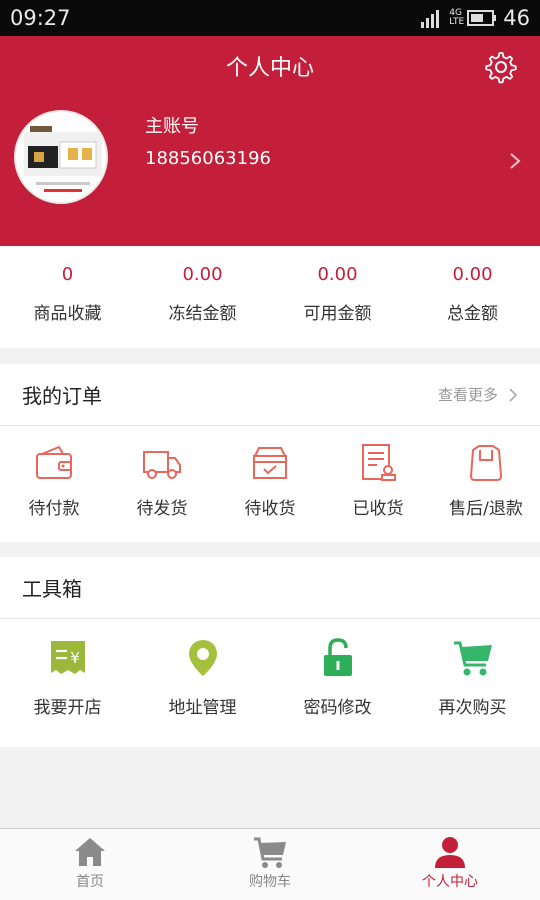  I want to click on tab-label: 个人中心, so click(450, 882).